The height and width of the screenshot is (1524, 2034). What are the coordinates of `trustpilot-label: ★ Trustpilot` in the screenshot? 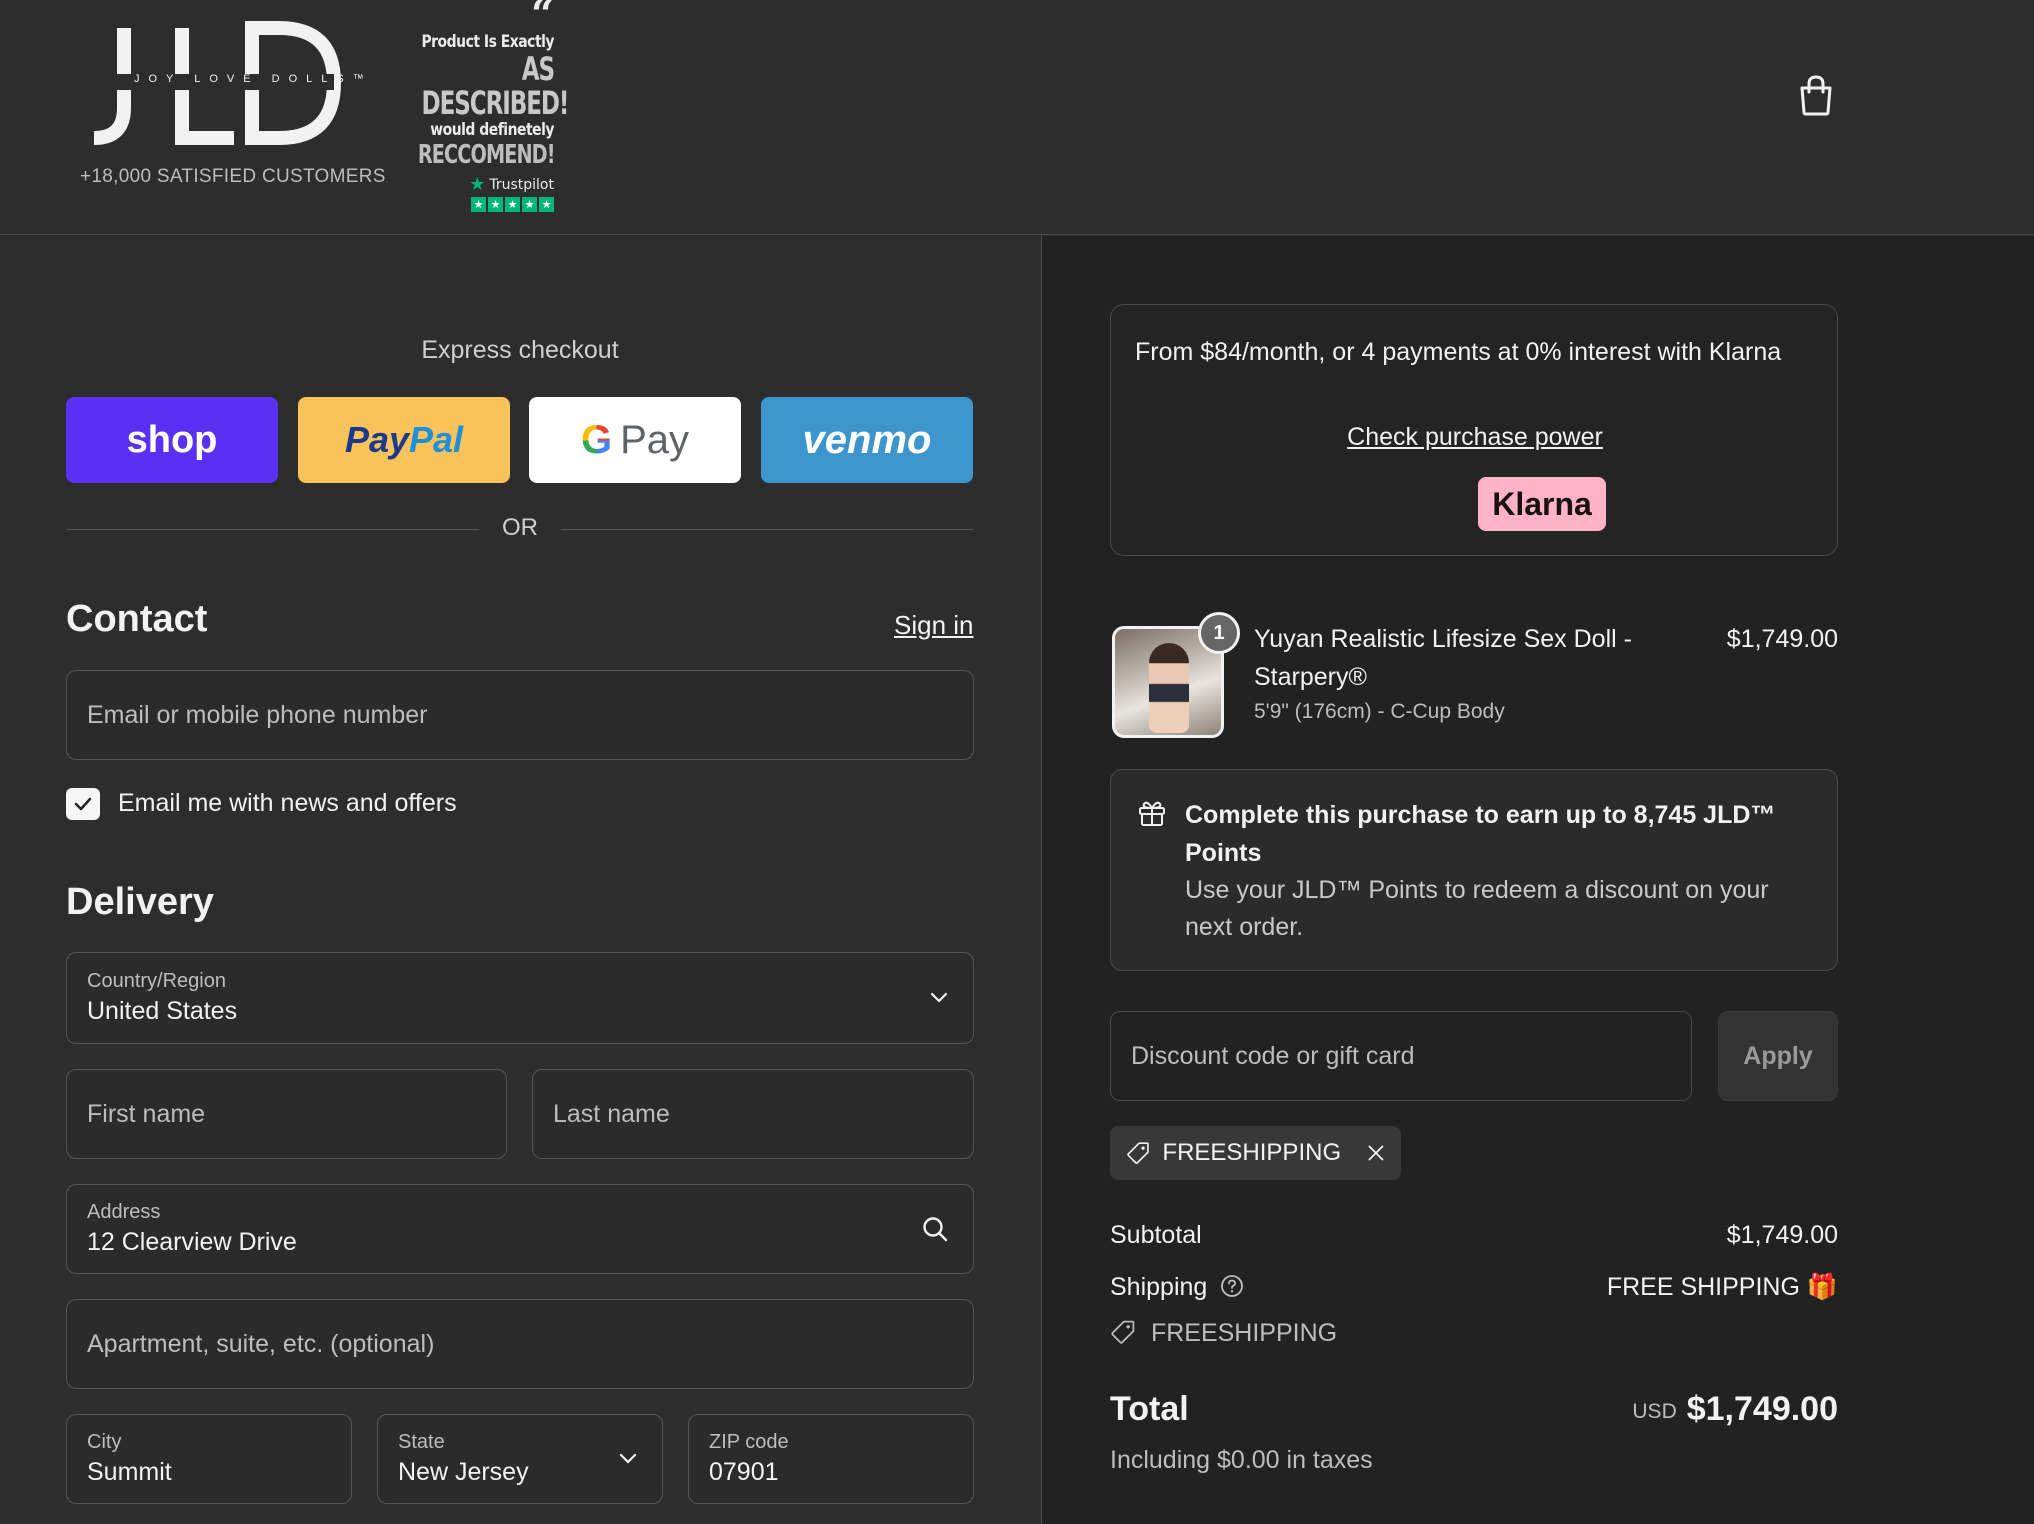 It's located at (462, 184).